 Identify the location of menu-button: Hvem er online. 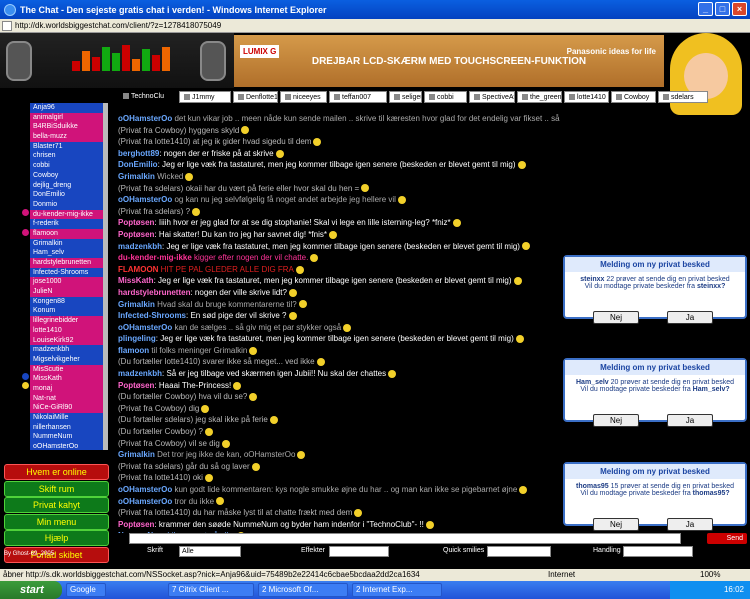
(56, 472).